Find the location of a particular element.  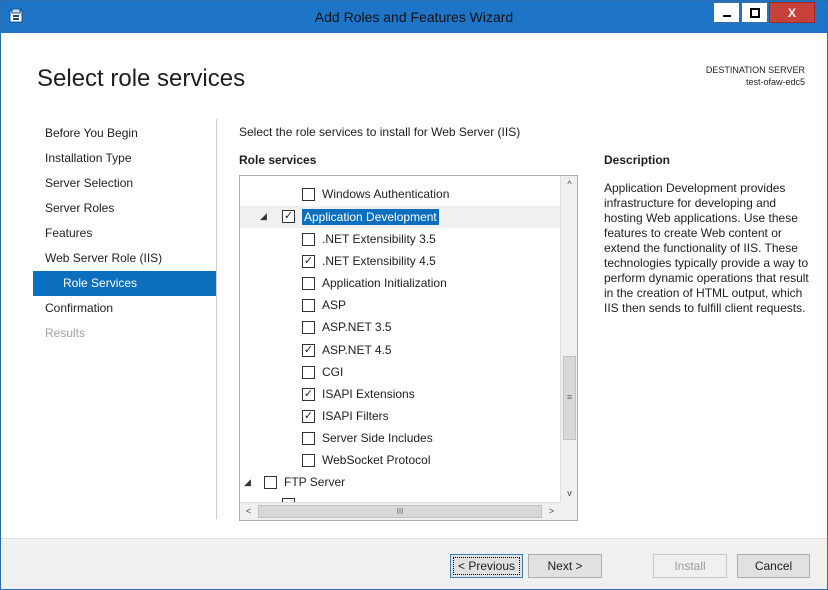

nav-item-confirmation: Confirmation is located at coordinates (125, 308).